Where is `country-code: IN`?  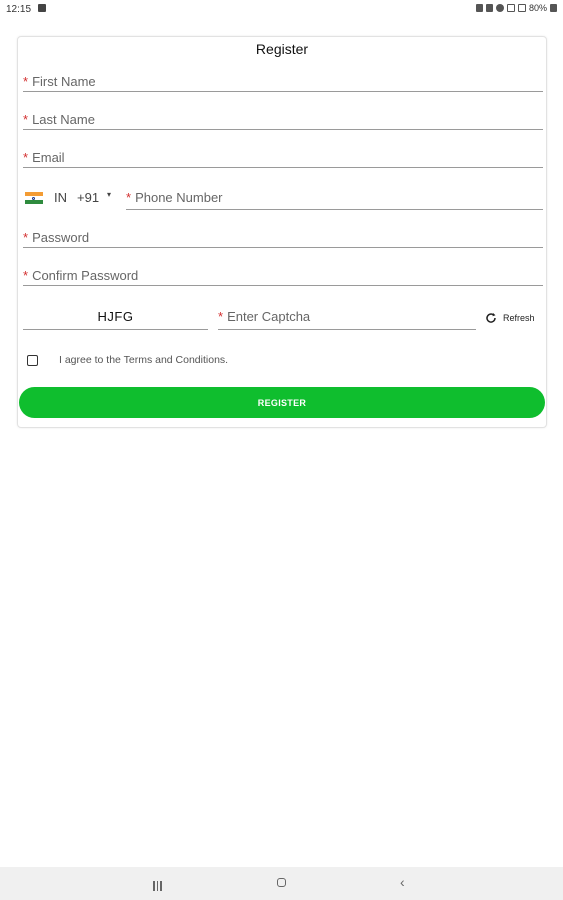
country-code: IN is located at coordinates (60, 197).